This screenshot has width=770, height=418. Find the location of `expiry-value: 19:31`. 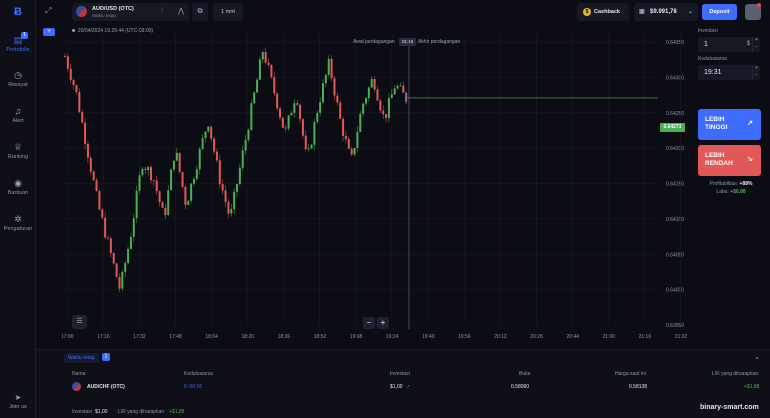

expiry-value: 19:31 is located at coordinates (713, 72).